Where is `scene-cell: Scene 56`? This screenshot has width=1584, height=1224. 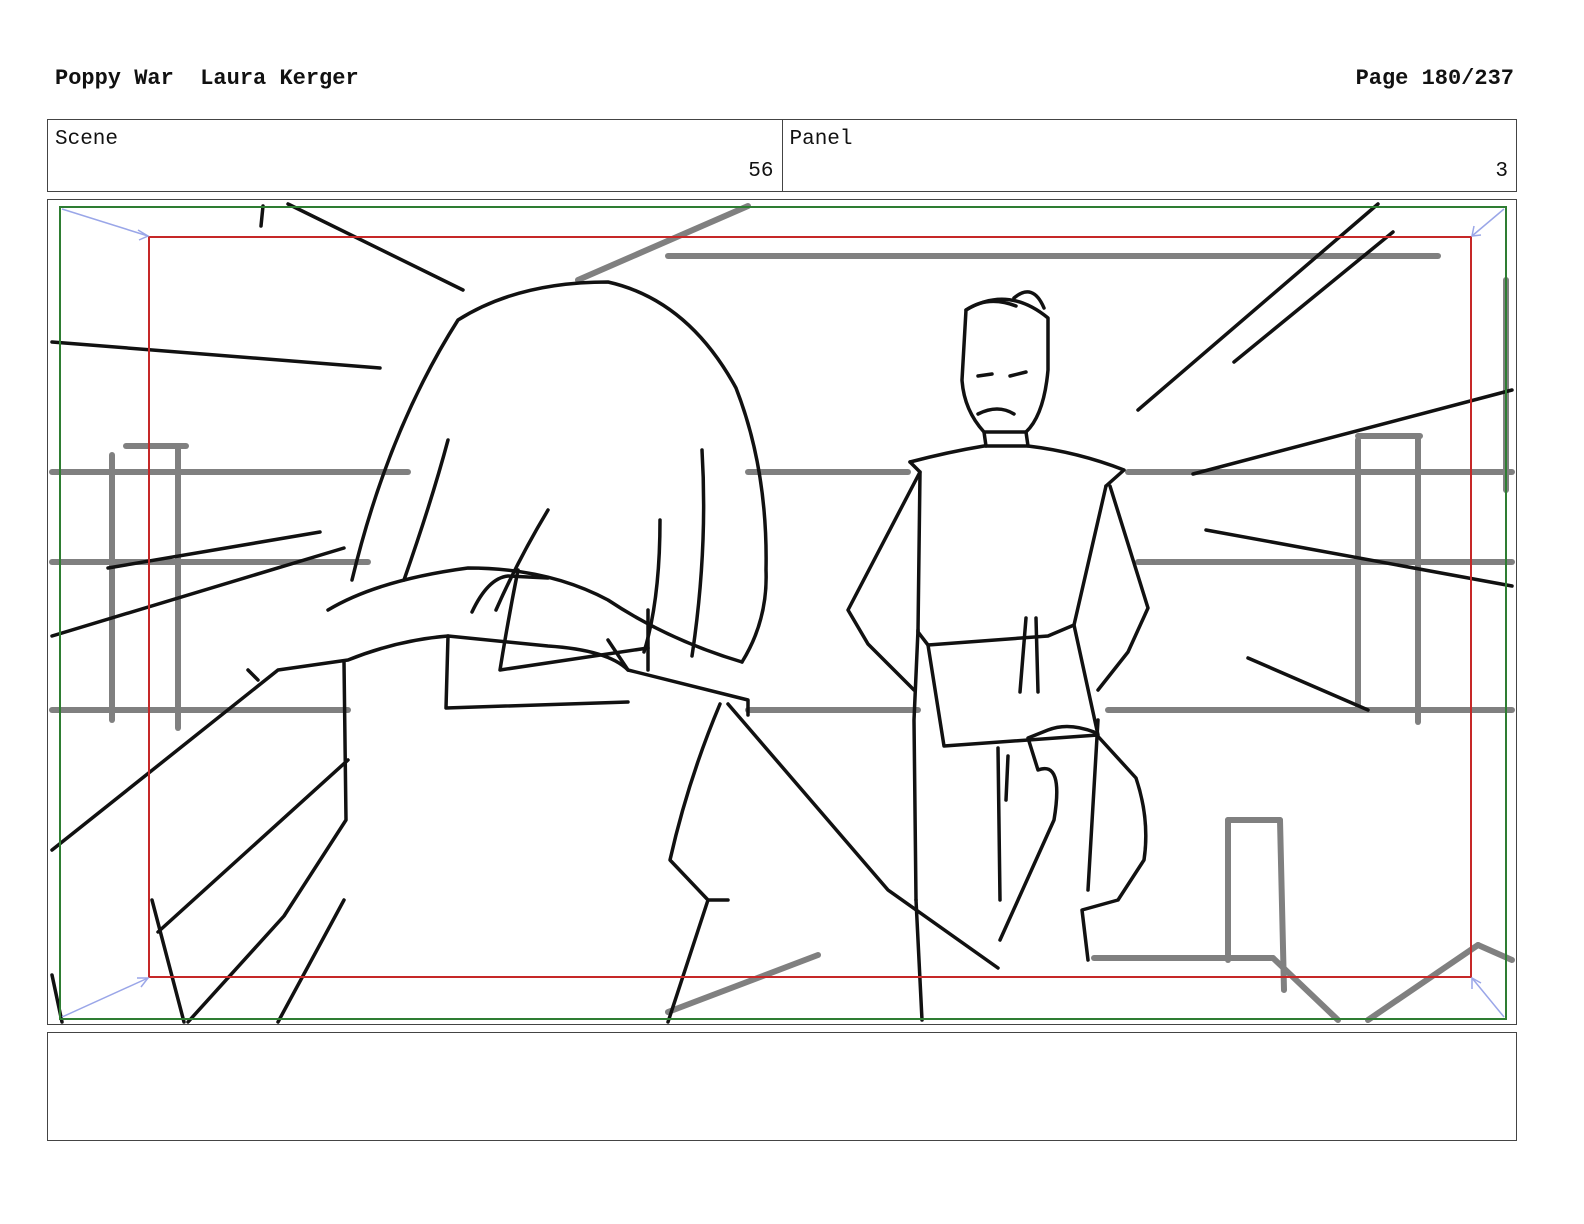 scene-cell: Scene 56 is located at coordinates (415, 155).